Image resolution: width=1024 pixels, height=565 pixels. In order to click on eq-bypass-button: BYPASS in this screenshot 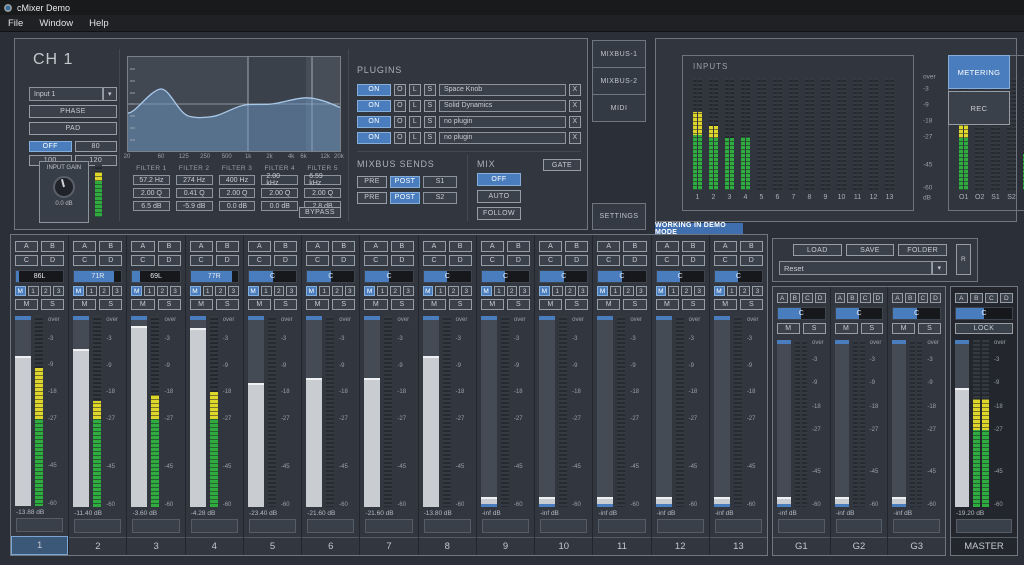, I will do `click(320, 212)`.